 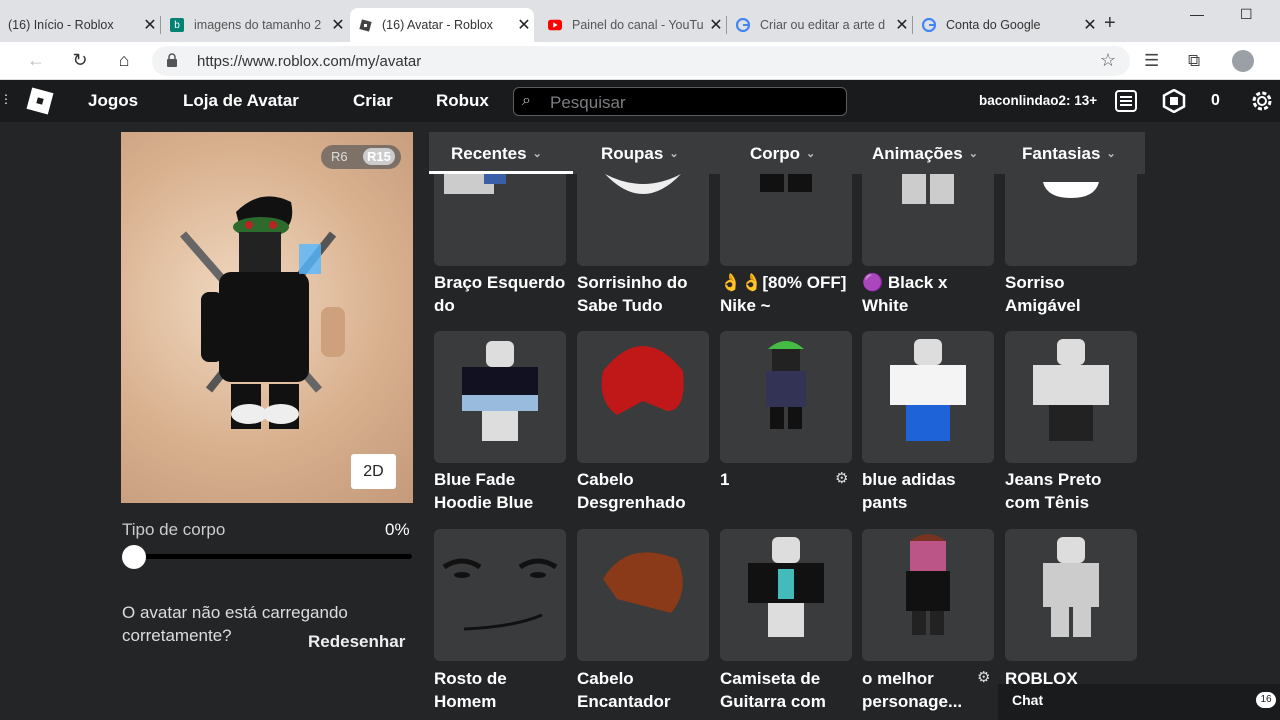 I want to click on menu-icon: ⋮, so click(x=6, y=99).